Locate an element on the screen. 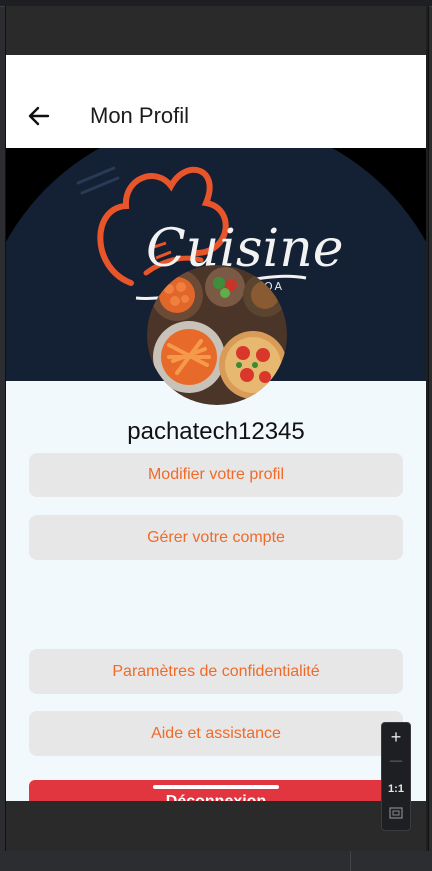  edit-profile-button: Modifier votre profil is located at coordinates (216, 475).